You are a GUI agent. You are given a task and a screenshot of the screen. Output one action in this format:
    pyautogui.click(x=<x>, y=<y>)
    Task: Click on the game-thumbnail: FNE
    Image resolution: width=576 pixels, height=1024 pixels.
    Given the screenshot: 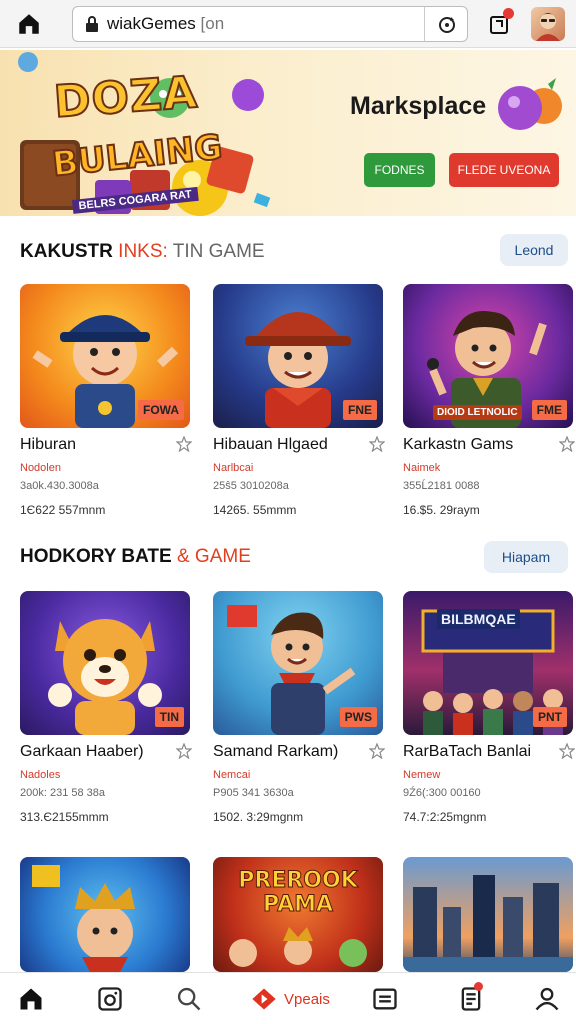 What is the action you would take?
    pyautogui.click(x=298, y=356)
    